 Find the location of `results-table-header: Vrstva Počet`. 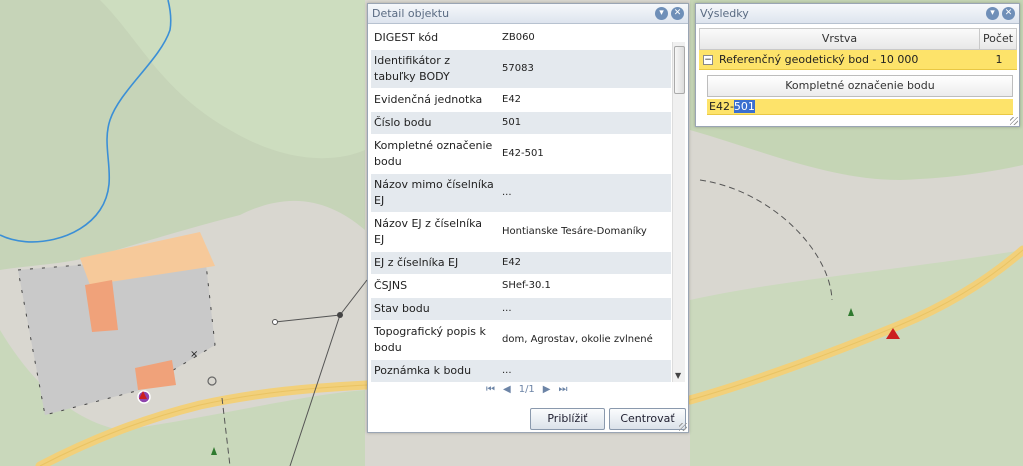

results-table-header: Vrstva Počet is located at coordinates (858, 39).